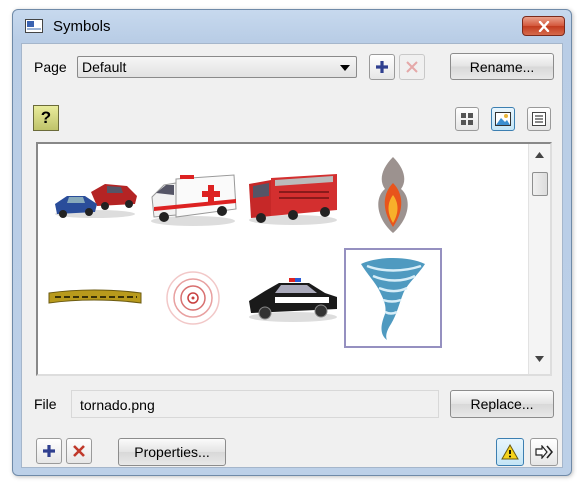 The image size is (577, 483). I want to click on file-label: File, so click(45, 404).